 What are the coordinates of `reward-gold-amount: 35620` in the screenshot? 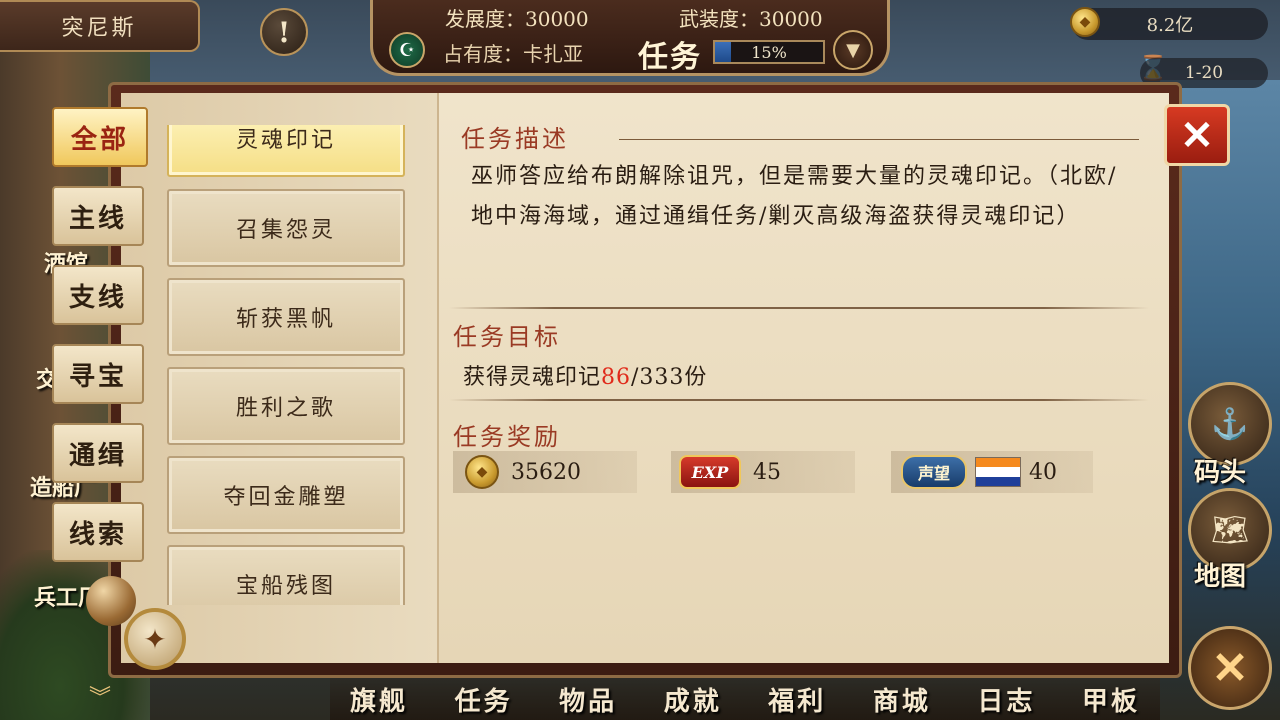 It's located at (546, 472).